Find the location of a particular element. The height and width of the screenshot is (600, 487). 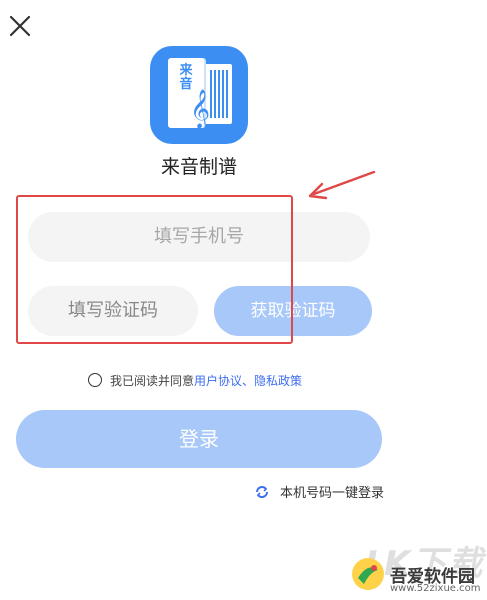

login-button: 登录 is located at coordinates (199, 439).